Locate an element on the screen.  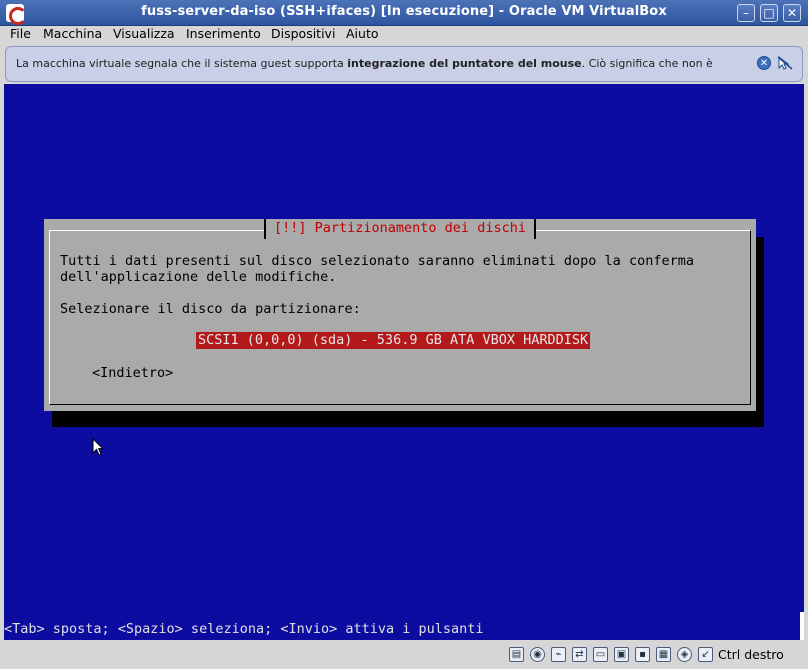
back-button: <Indietro> is located at coordinates (132, 373).